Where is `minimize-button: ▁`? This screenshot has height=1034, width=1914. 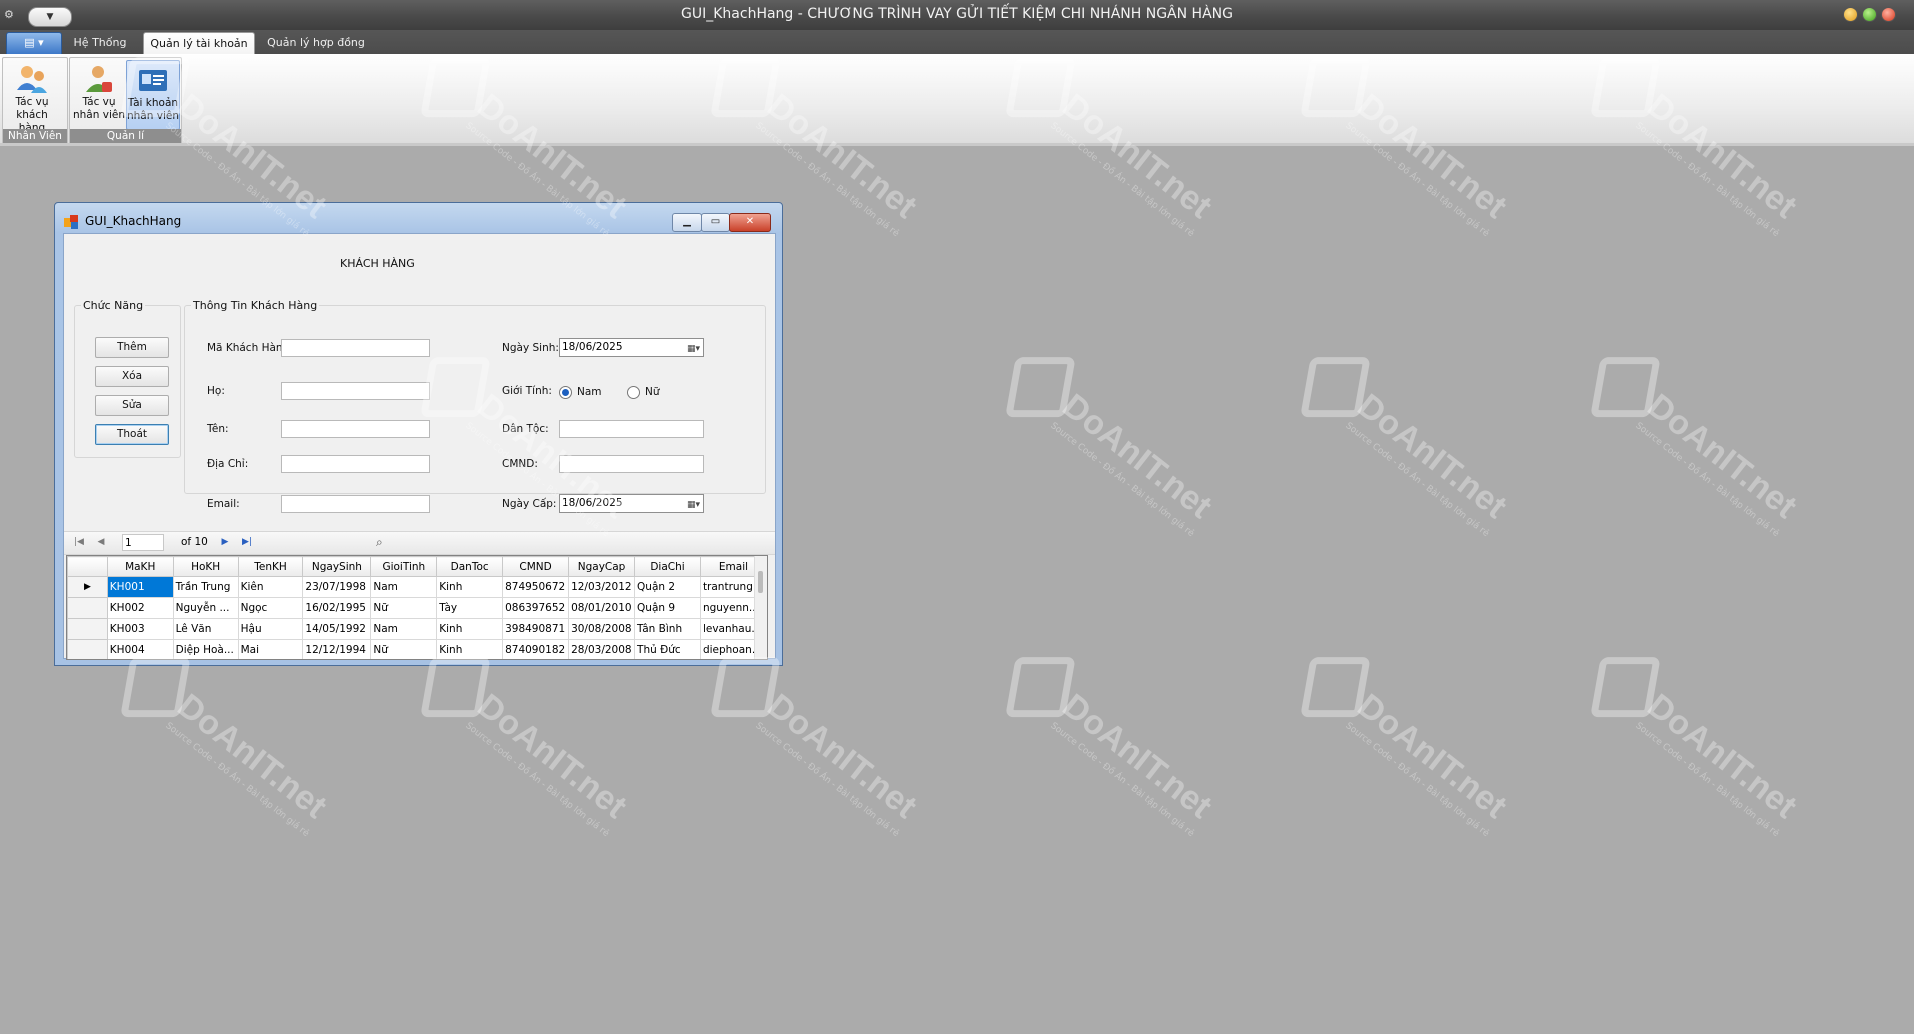 minimize-button: ▁ is located at coordinates (687, 222).